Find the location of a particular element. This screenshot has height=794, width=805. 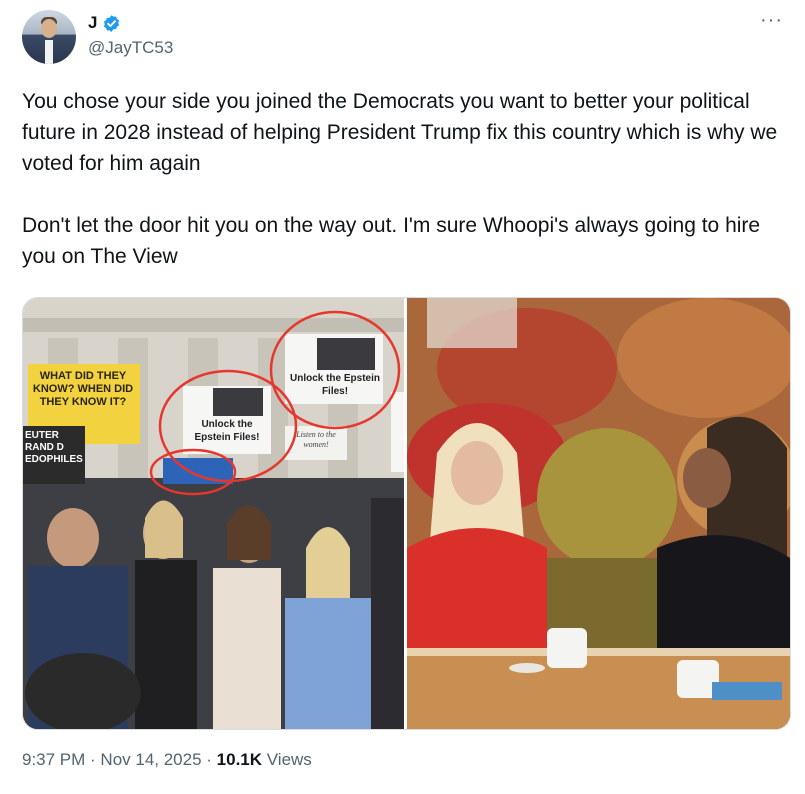

author-display-name: J is located at coordinates (92, 23).